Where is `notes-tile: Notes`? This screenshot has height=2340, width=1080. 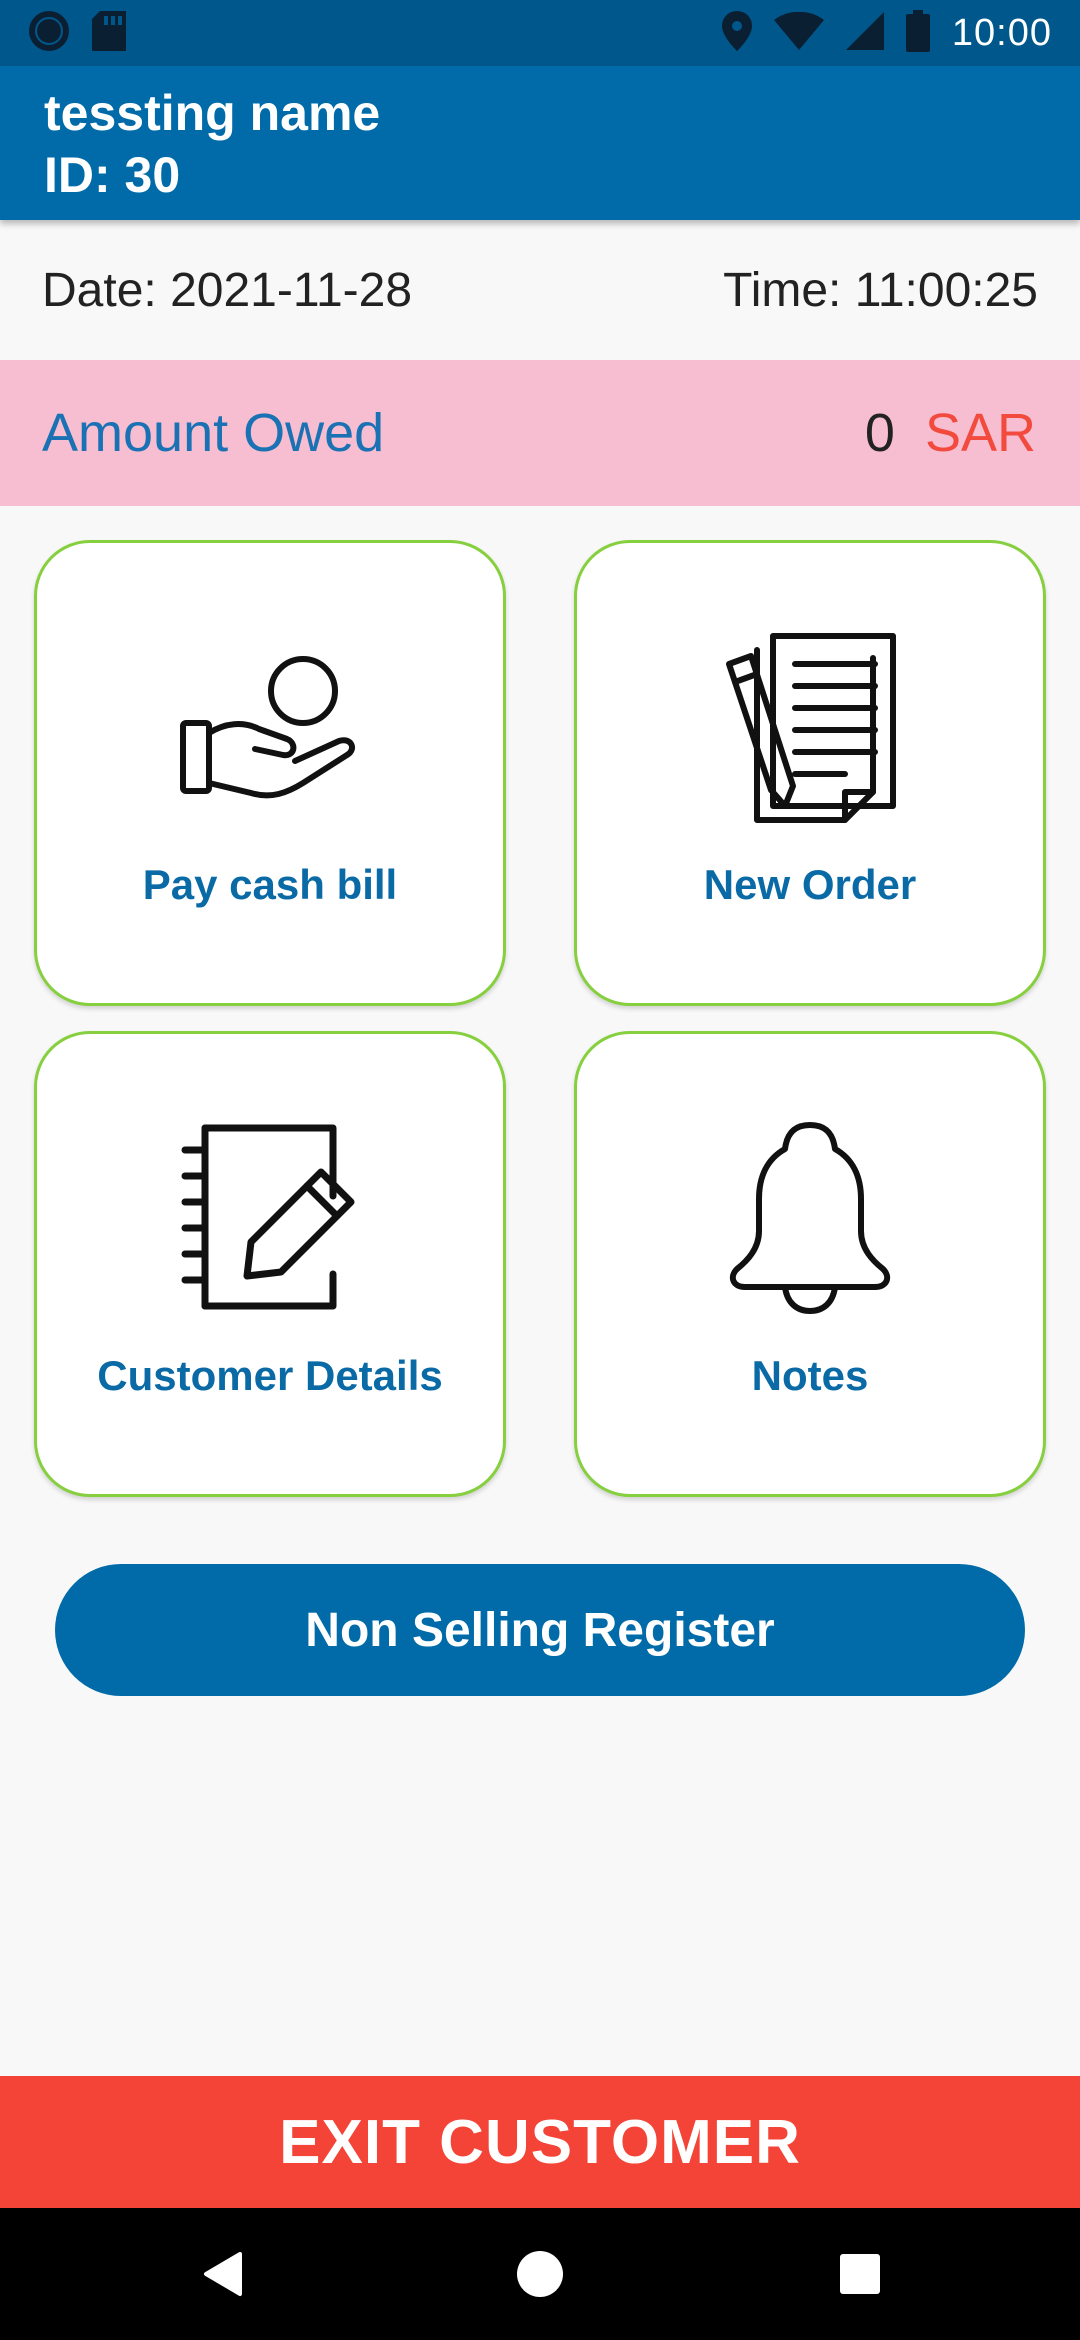
notes-tile: Notes is located at coordinates (810, 1264).